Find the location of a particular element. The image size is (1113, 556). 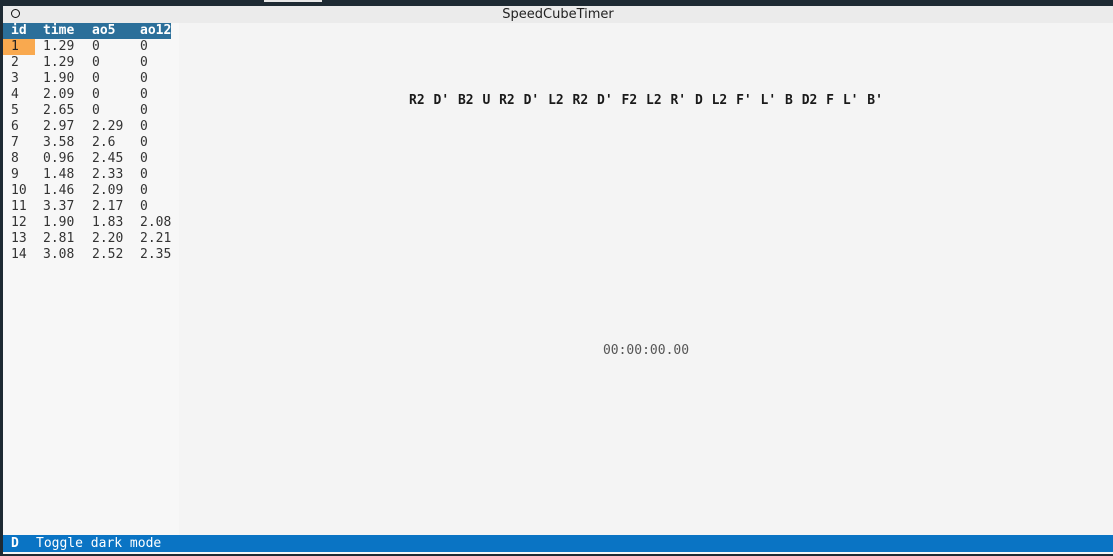

table-row: 2 1.29 0 0 is located at coordinates (87, 63).